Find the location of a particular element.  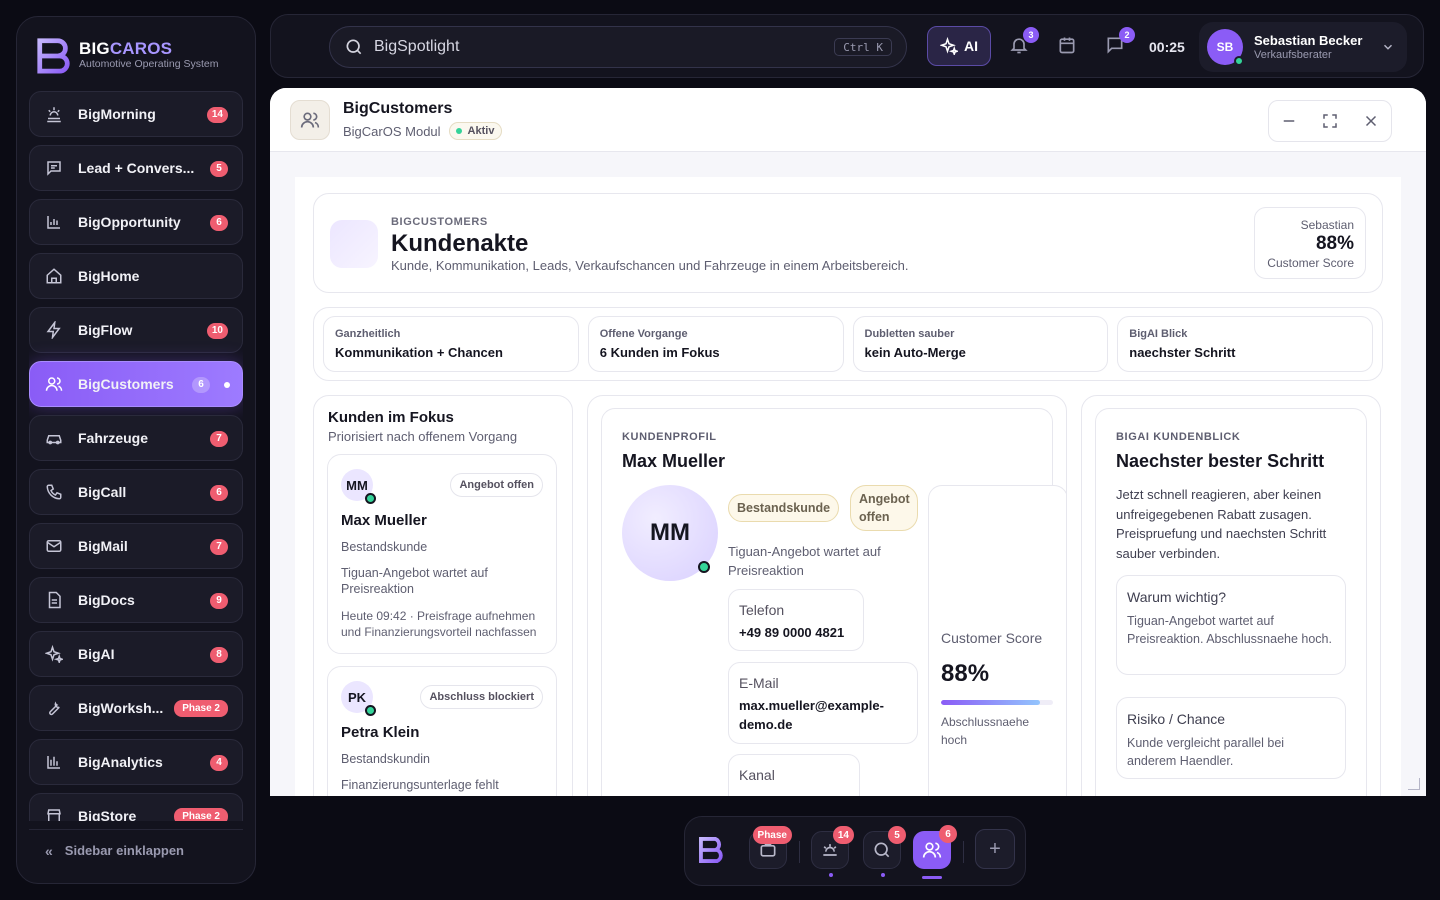

dock-add-button: + is located at coordinates (995, 849).